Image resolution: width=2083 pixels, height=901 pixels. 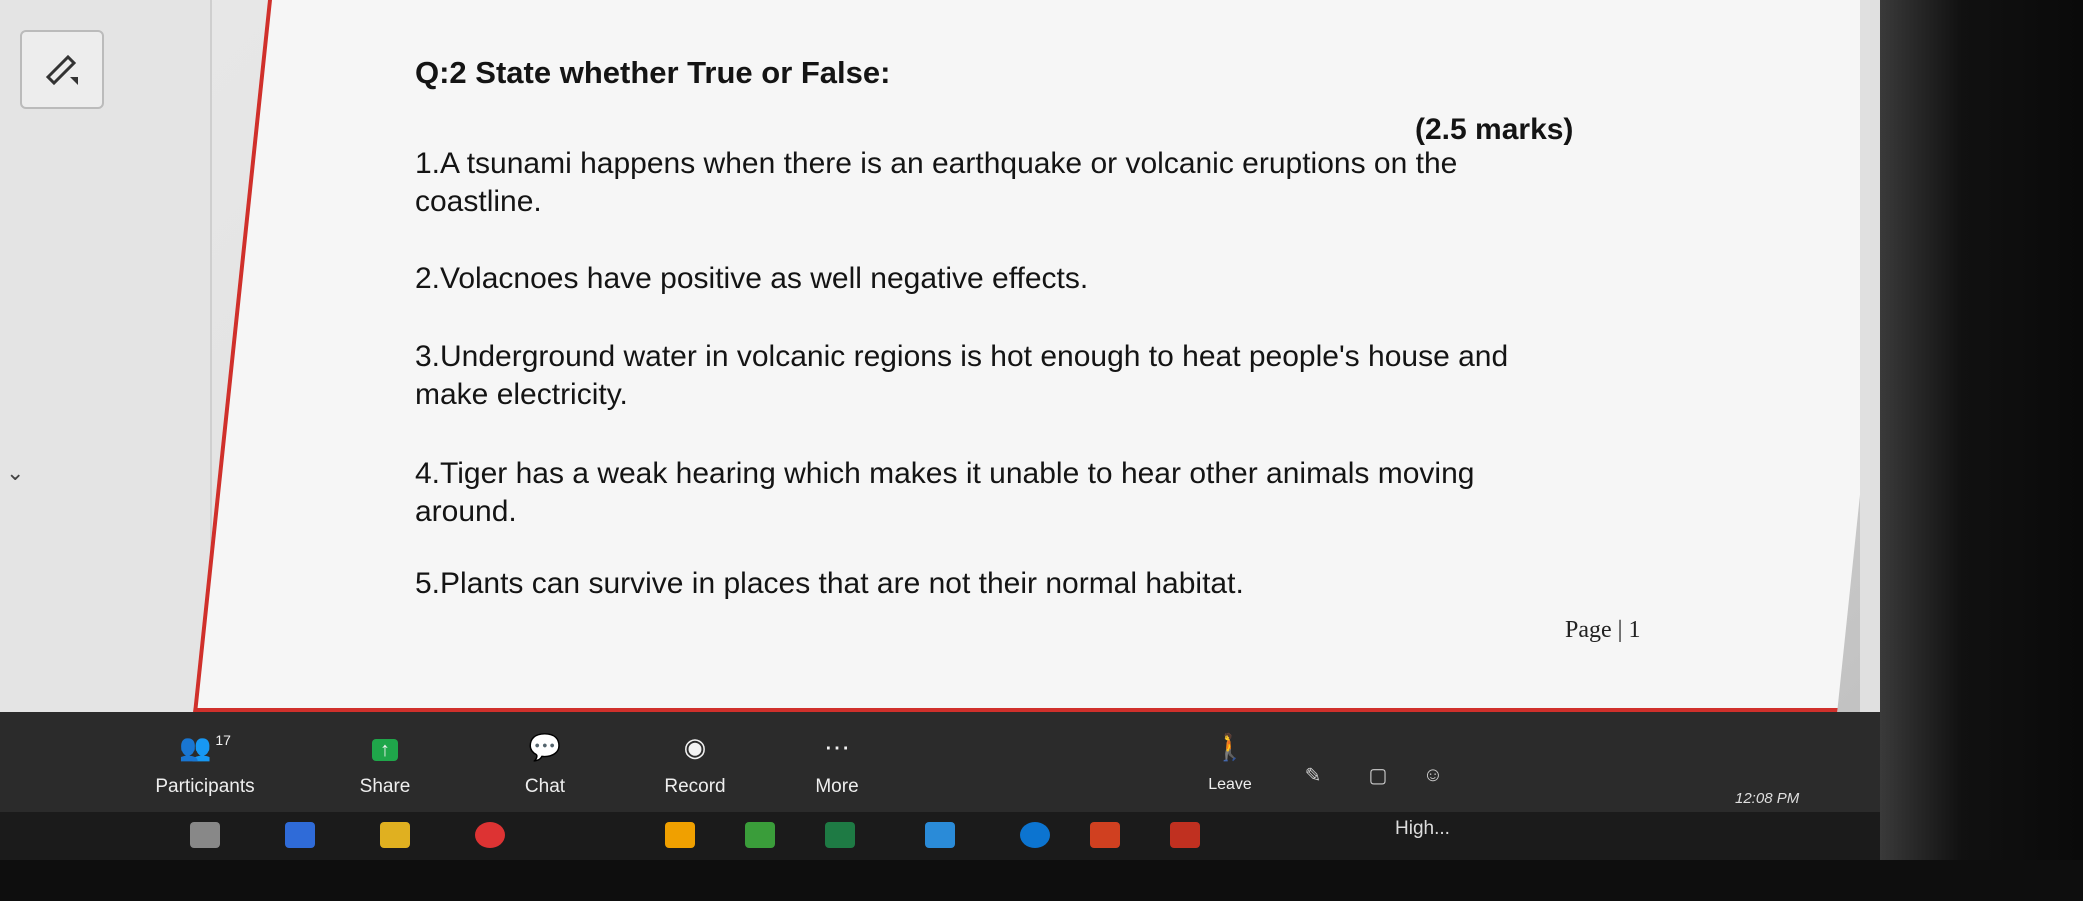 I want to click on share-button: ↑ Share, so click(x=385, y=765).